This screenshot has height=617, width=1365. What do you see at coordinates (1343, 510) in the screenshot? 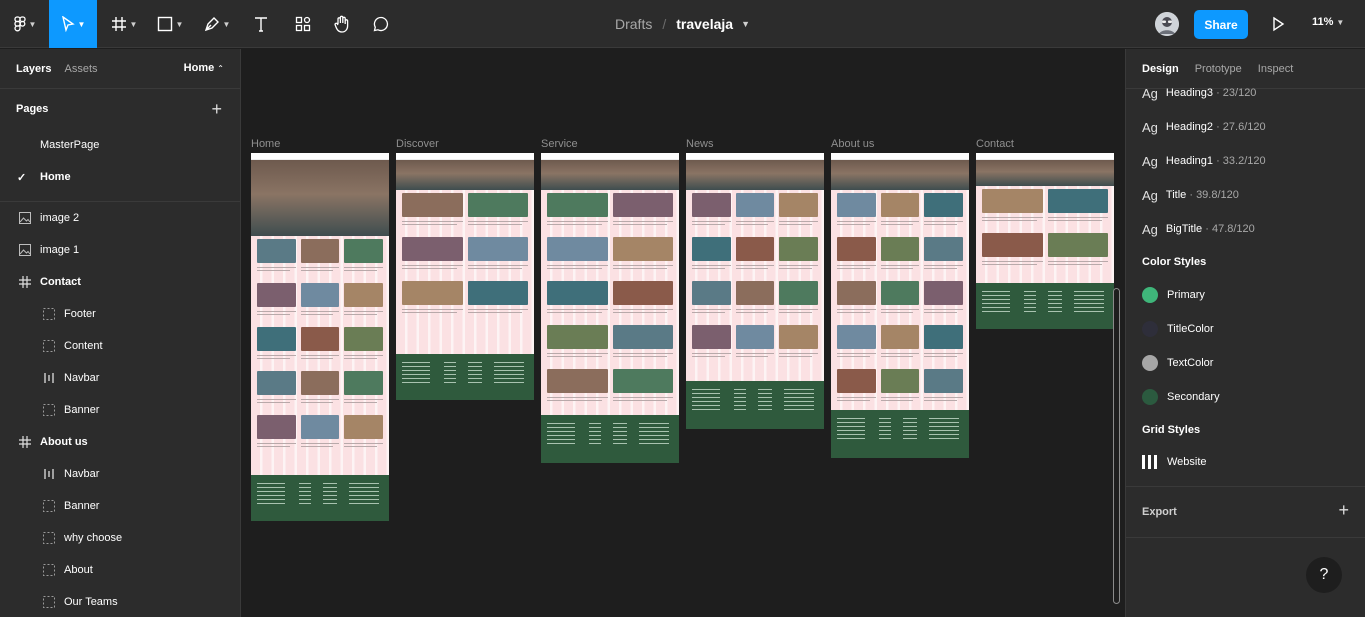
I see `add-export-icon: +` at bounding box center [1343, 510].